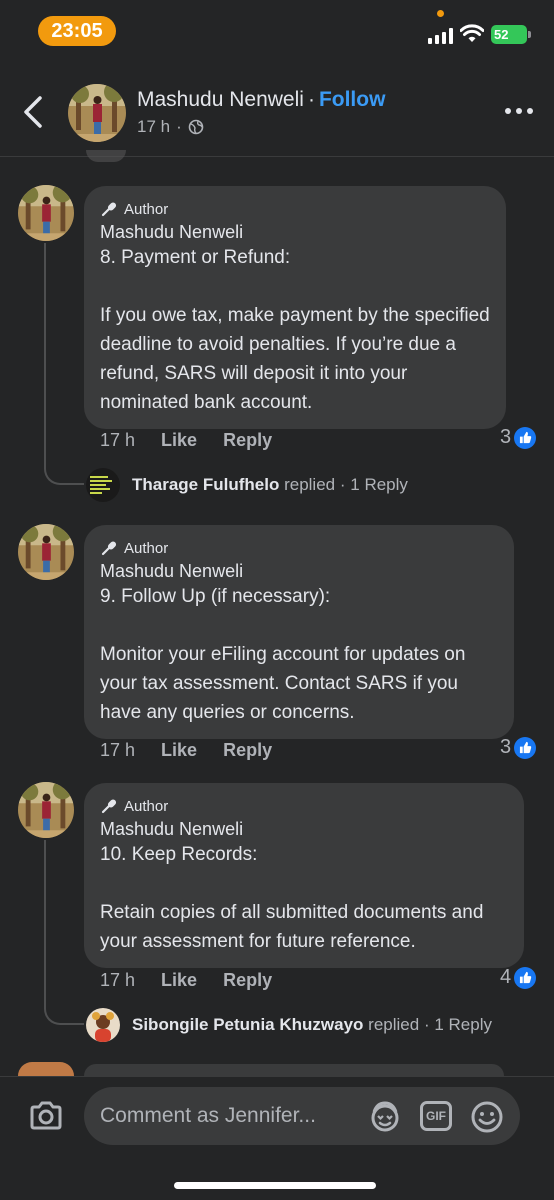  Describe the element at coordinates (154, 126) in the screenshot. I see `post-time: 17 h` at that location.